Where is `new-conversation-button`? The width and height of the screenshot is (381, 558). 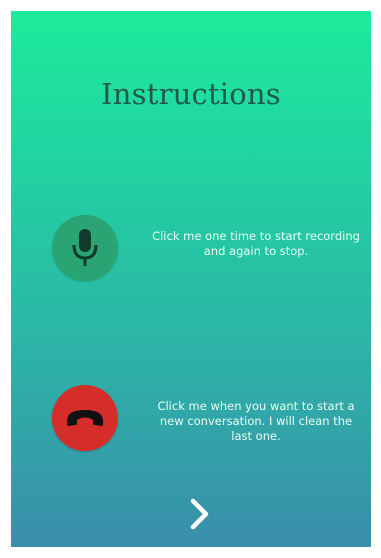 new-conversation-button is located at coordinates (85, 418).